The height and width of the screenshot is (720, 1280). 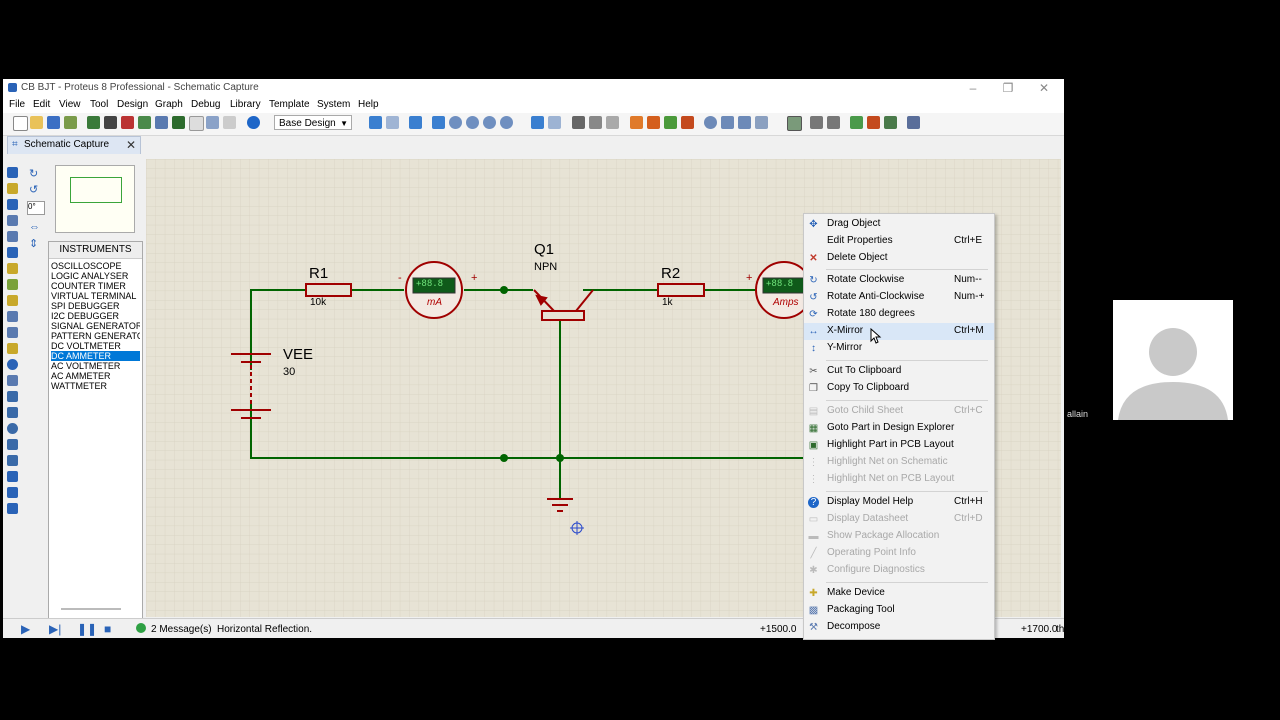 I want to click on menu-help: Help, so click(x=368, y=104).